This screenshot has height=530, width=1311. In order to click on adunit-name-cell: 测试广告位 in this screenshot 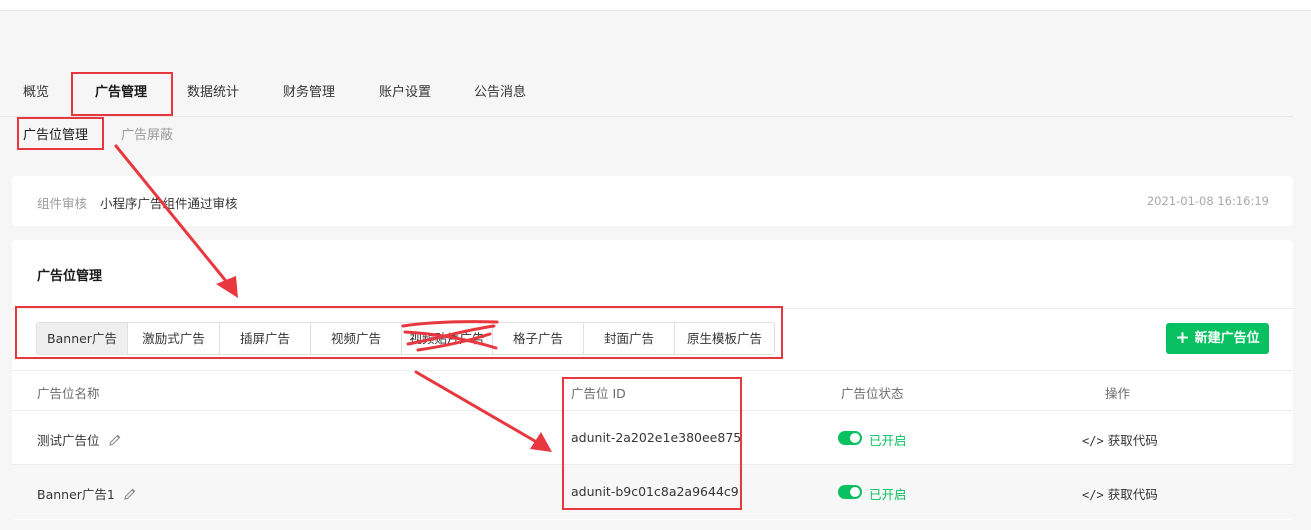, I will do `click(79, 439)`.